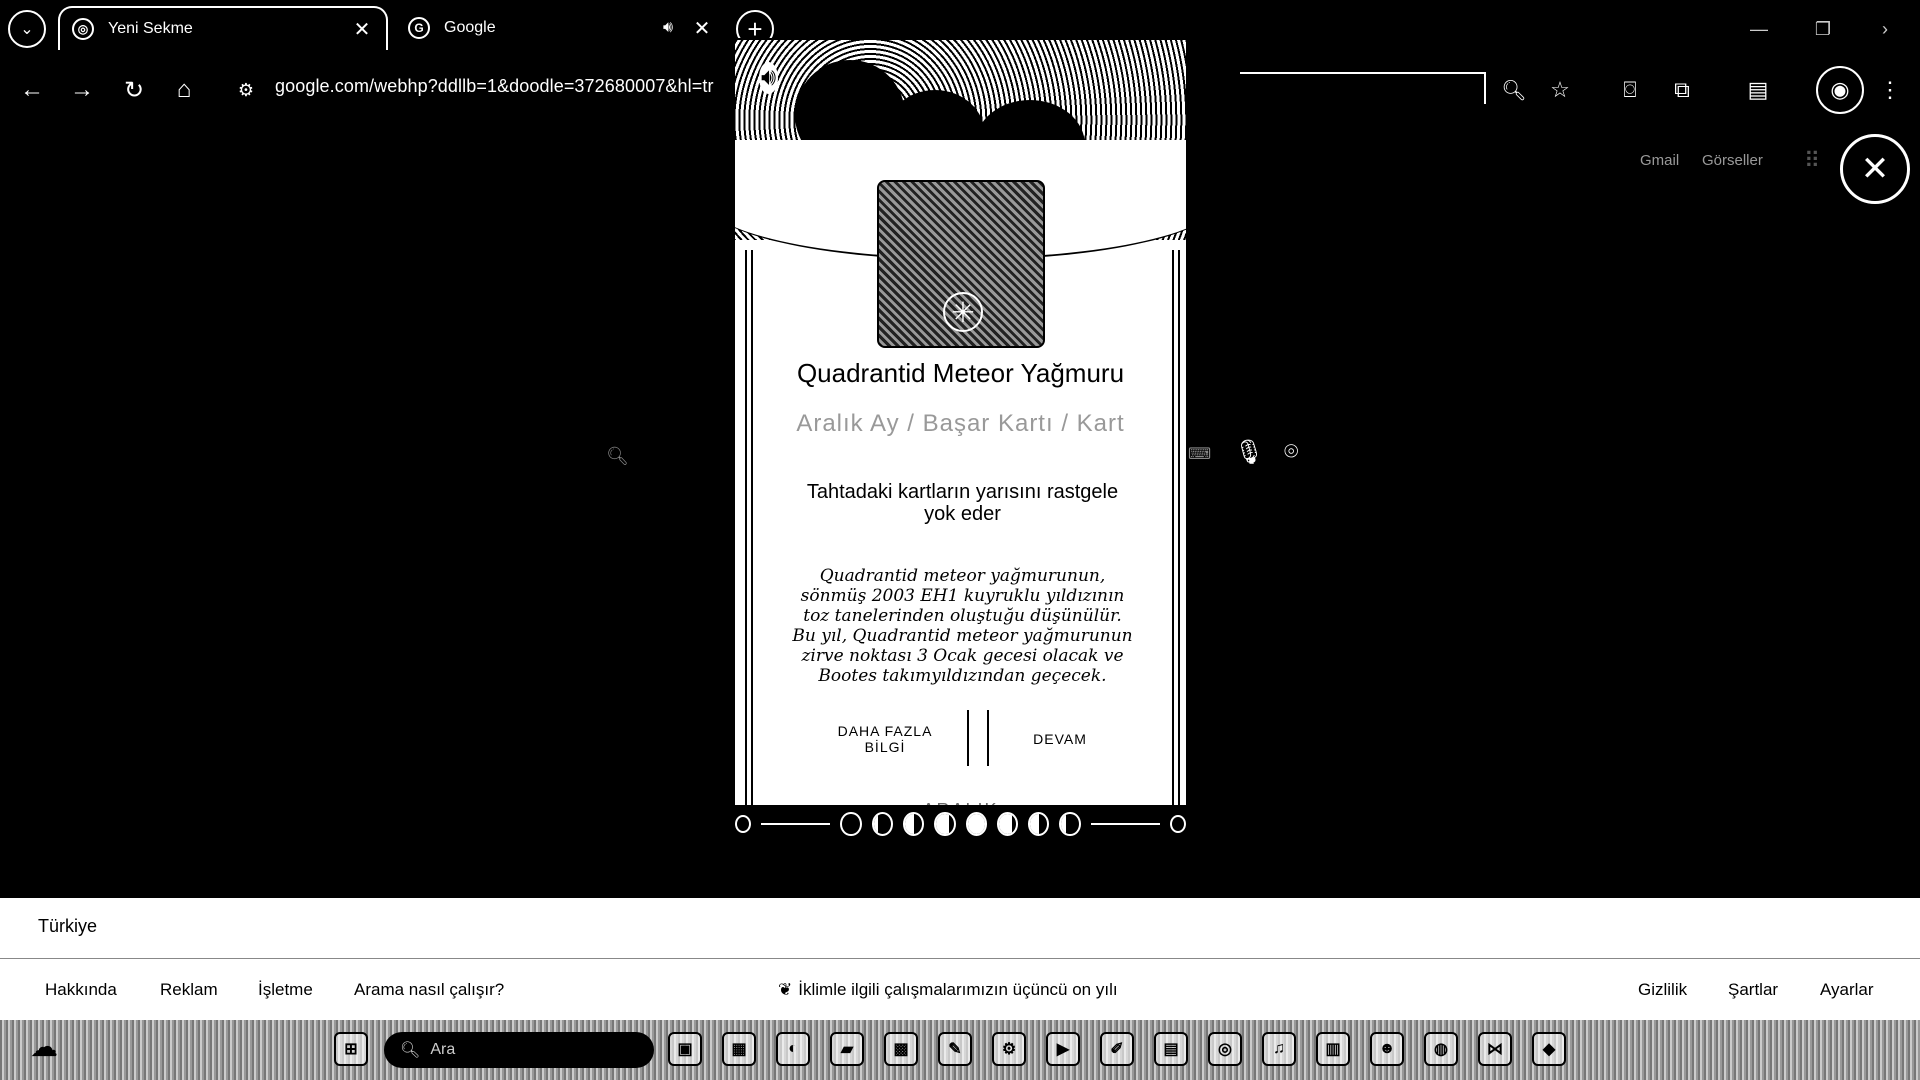  What do you see at coordinates (1333, 1049) in the screenshot?
I see `photos-icon: ▥` at bounding box center [1333, 1049].